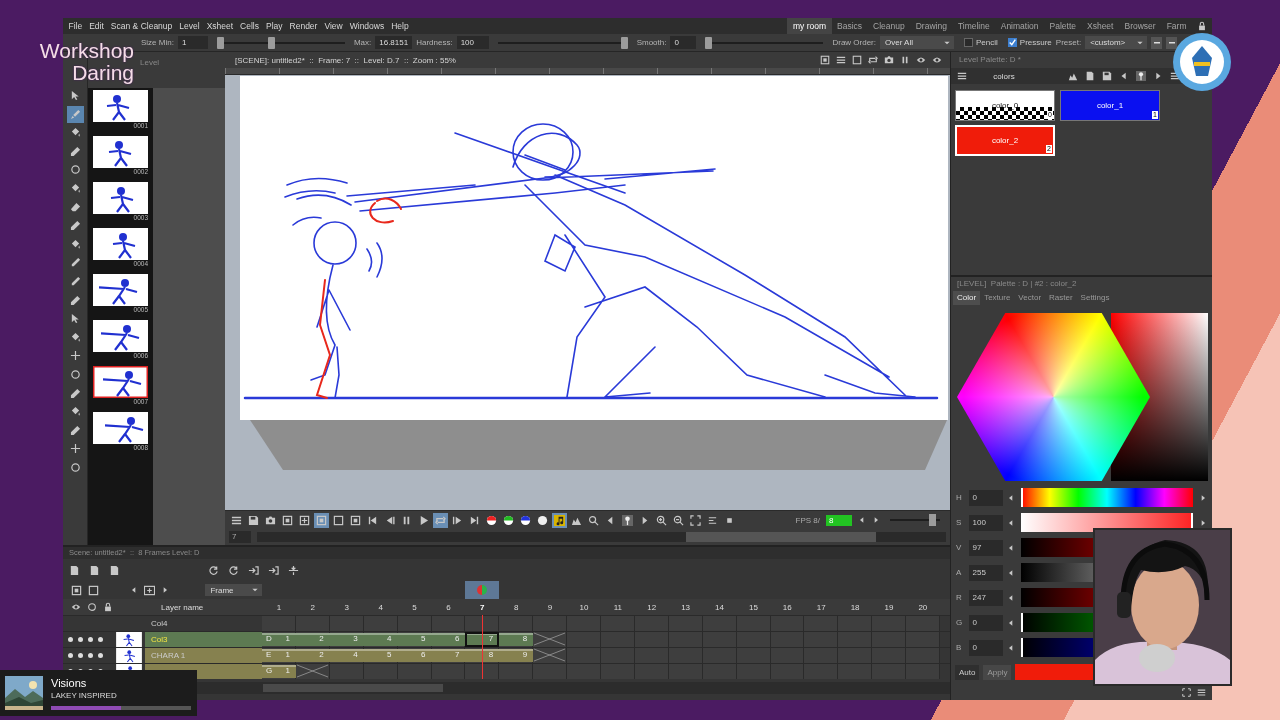  What do you see at coordinates (220, 26) in the screenshot?
I see `menu-item: Xsheet` at bounding box center [220, 26].